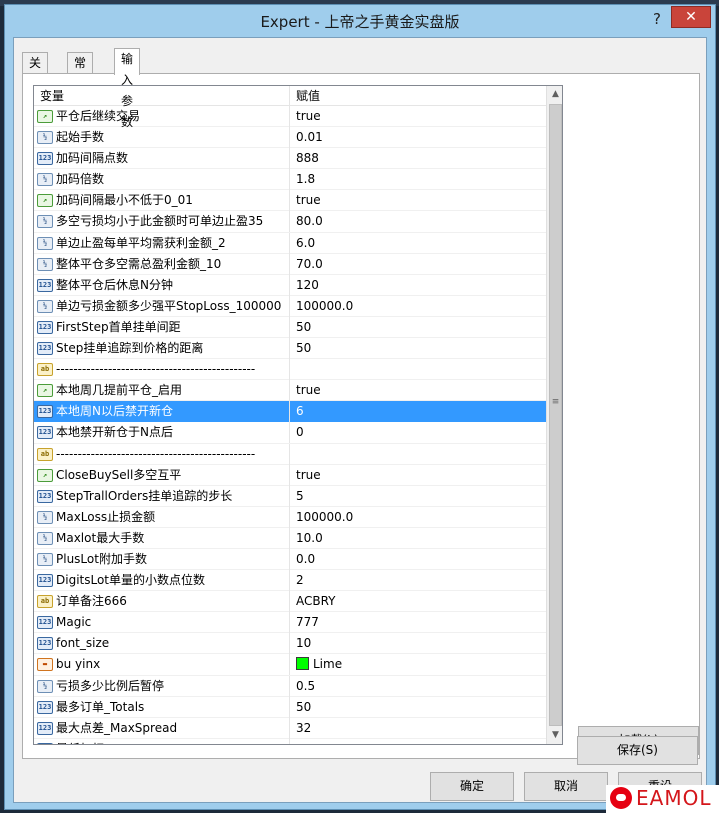 Image resolution: width=719 pixels, height=813 pixels. What do you see at coordinates (162, 285) in the screenshot?
I see `parameter-name-cell: 123 整体平仓后休息N分钟` at bounding box center [162, 285].